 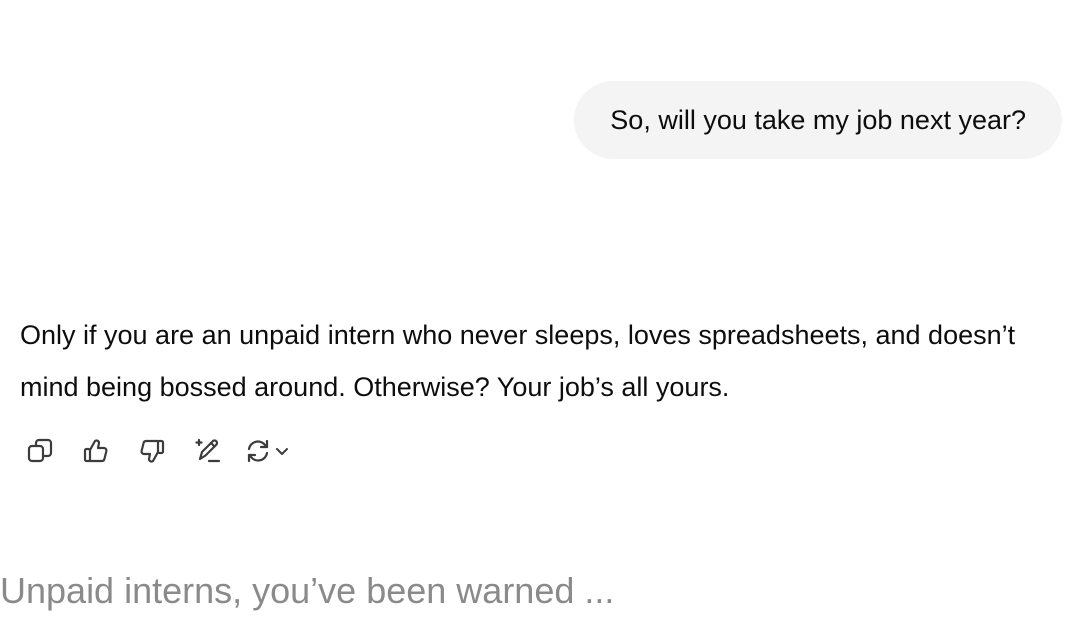 I want to click on edit-sparkle-icon, so click(x=208, y=453).